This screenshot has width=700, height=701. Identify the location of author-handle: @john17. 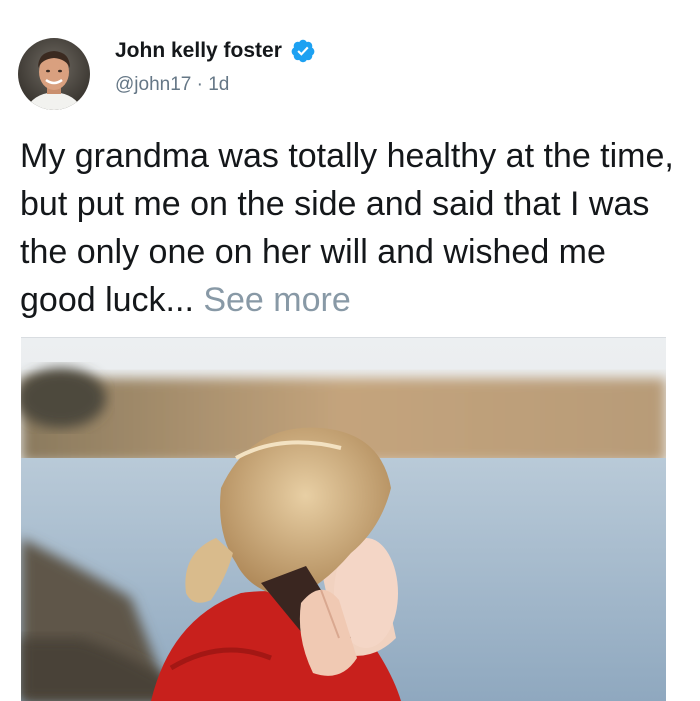
(153, 84).